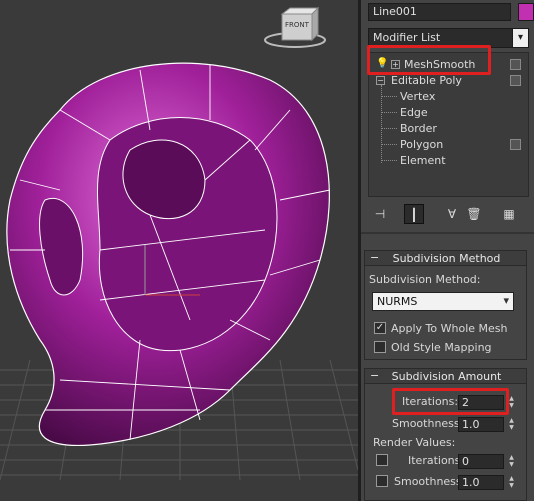 This screenshot has width=534, height=501. What do you see at coordinates (397, 301) in the screenshot?
I see `dropdown-value: NURMS` at bounding box center [397, 301].